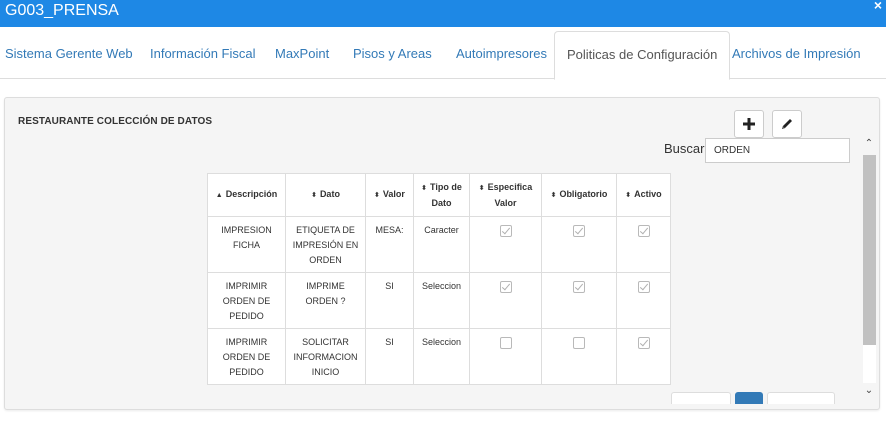  What do you see at coordinates (302, 54) in the screenshot?
I see `tab-maxpoint: MaxPoint` at bounding box center [302, 54].